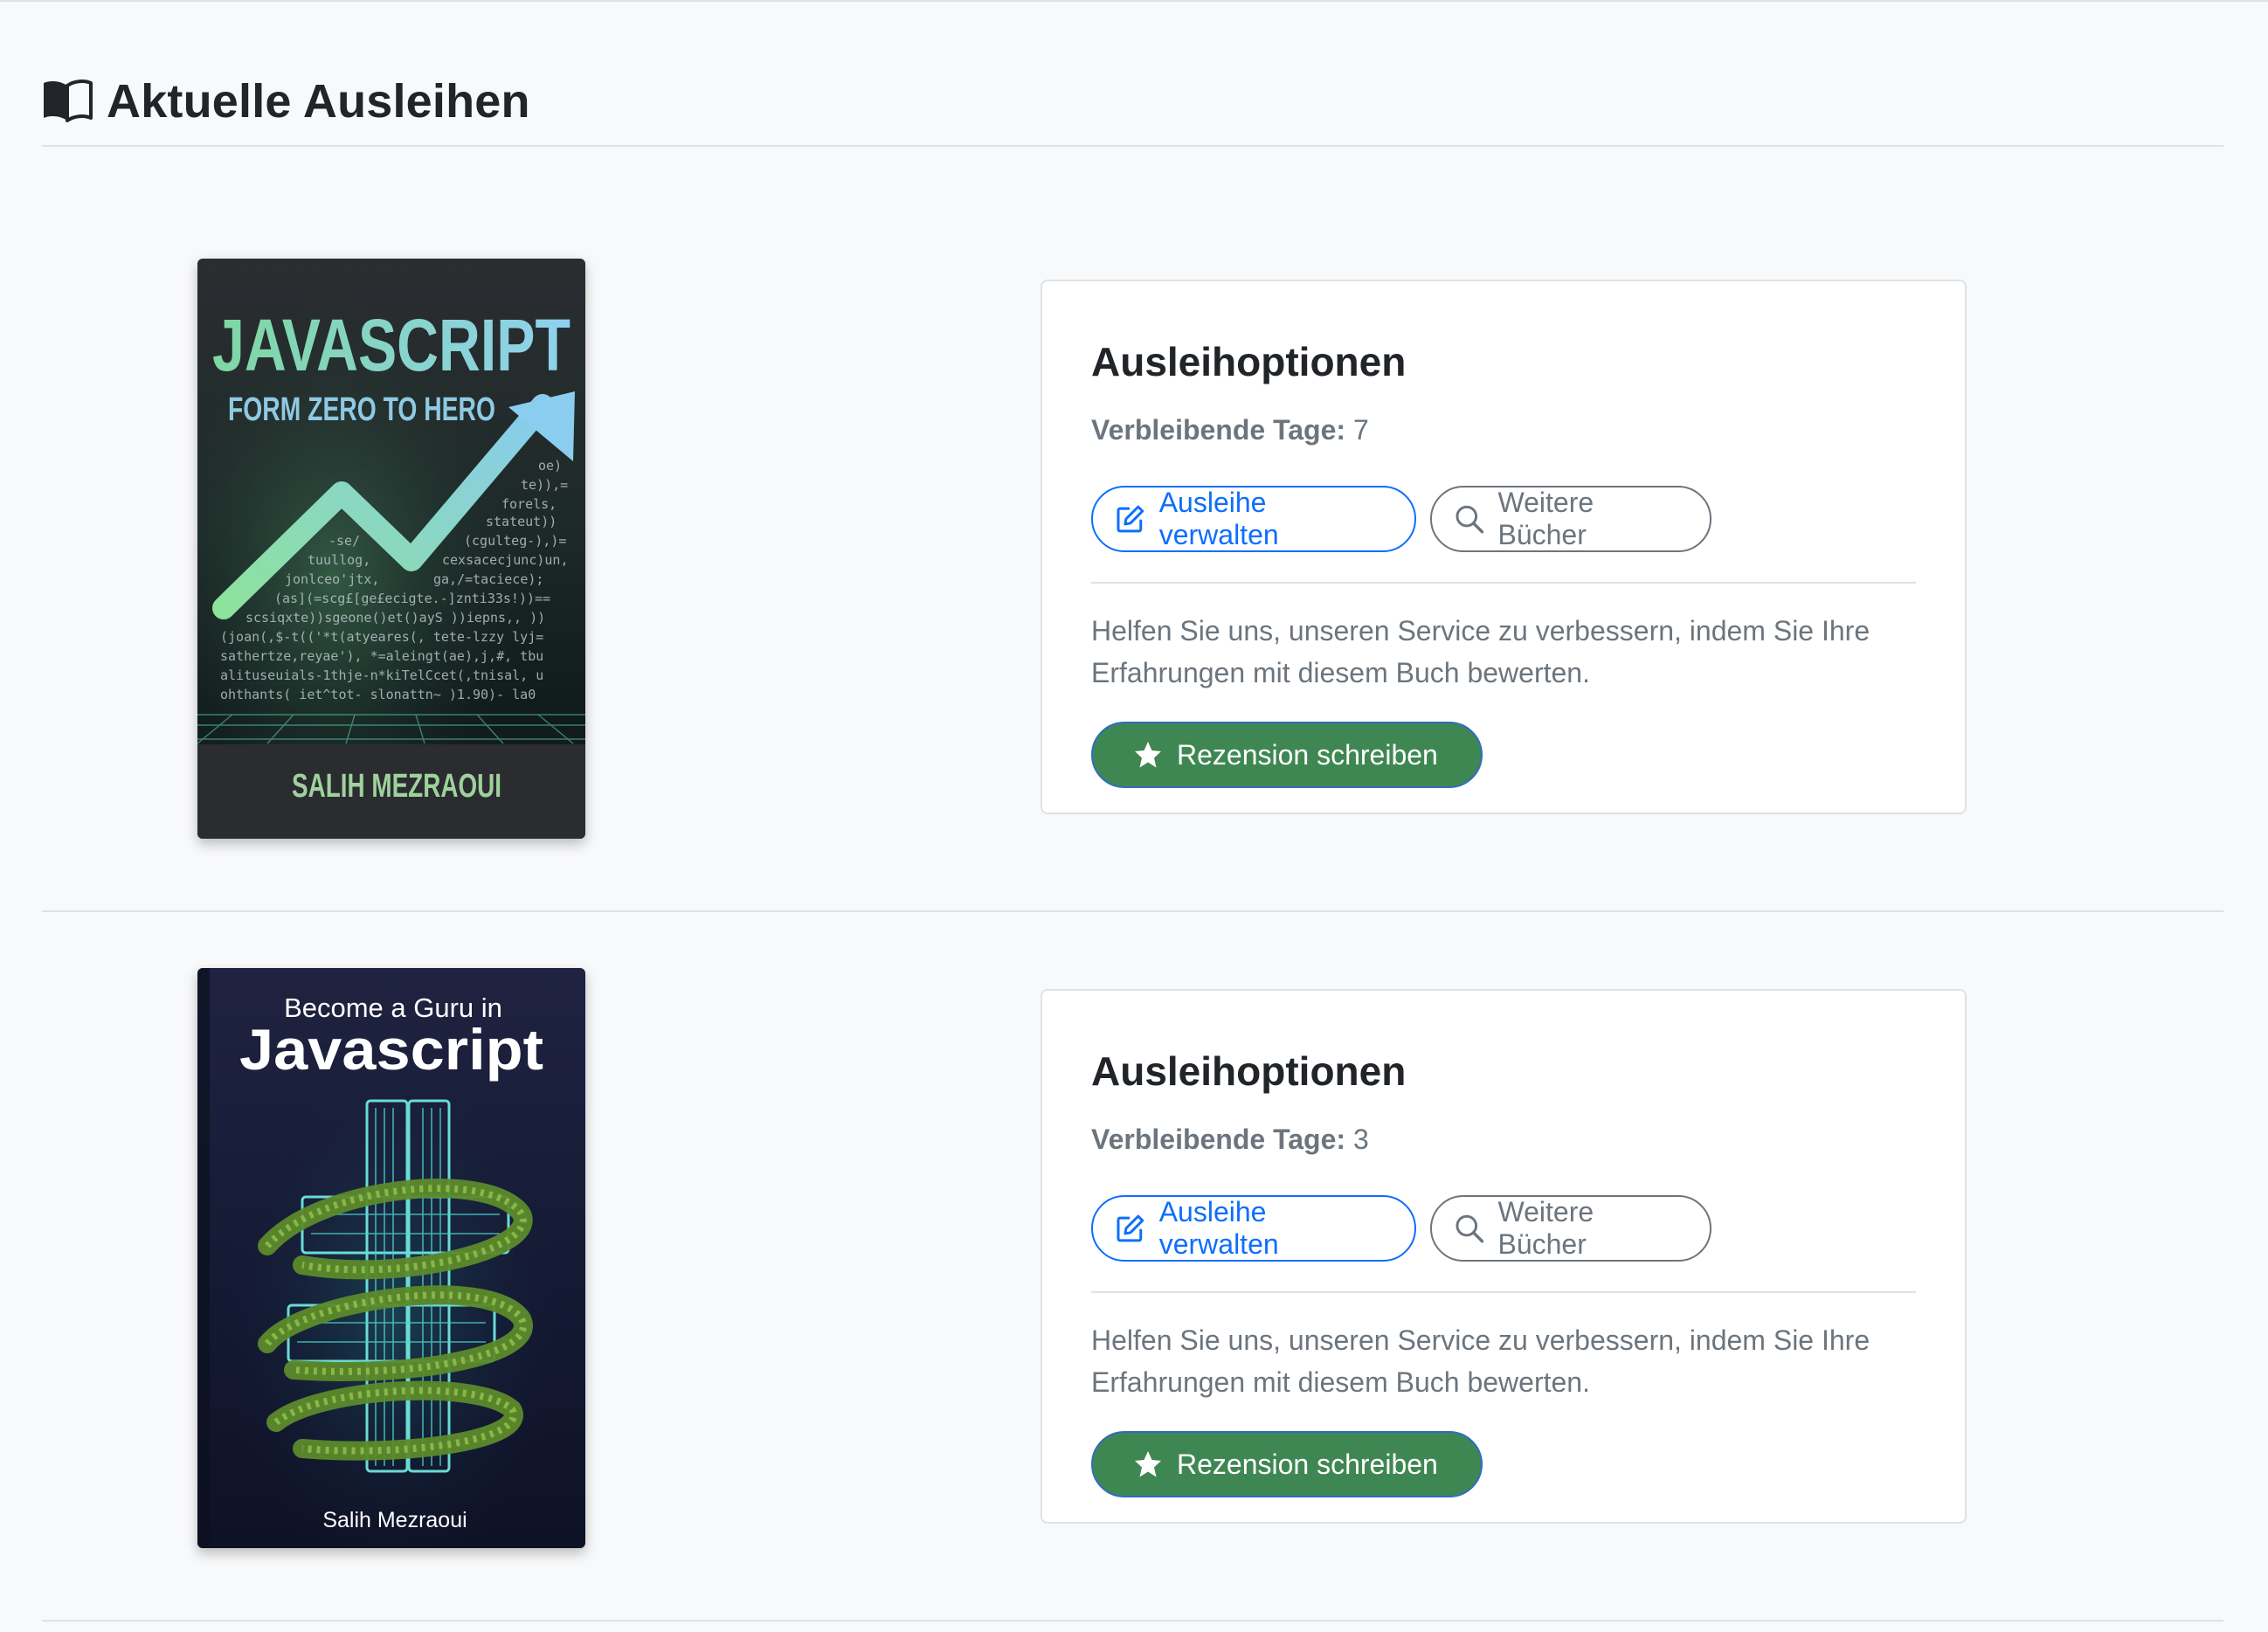 This screenshot has height=1632, width=2268. I want to click on svg-text: te)),=, so click(545, 485).